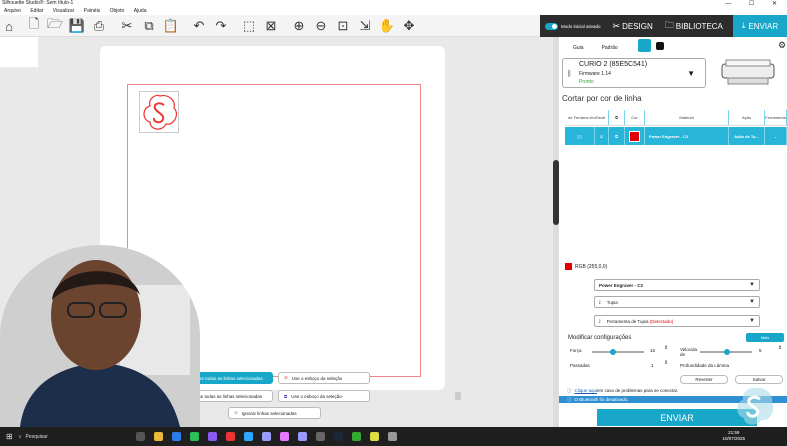 The width and height of the screenshot is (787, 446). I want to click on salvar-button: Salvar, so click(759, 379).